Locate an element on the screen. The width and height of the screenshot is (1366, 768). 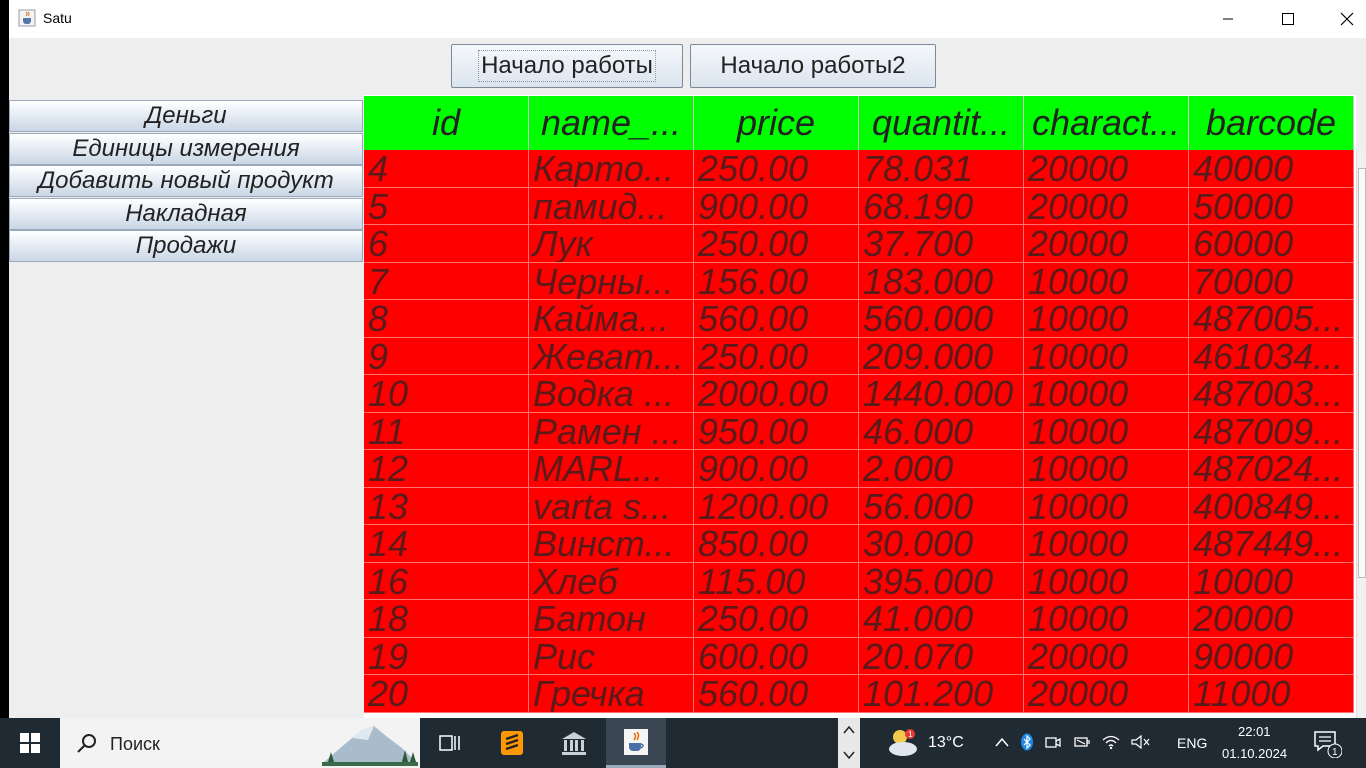
table-cell: 46.000 is located at coordinates (941, 431).